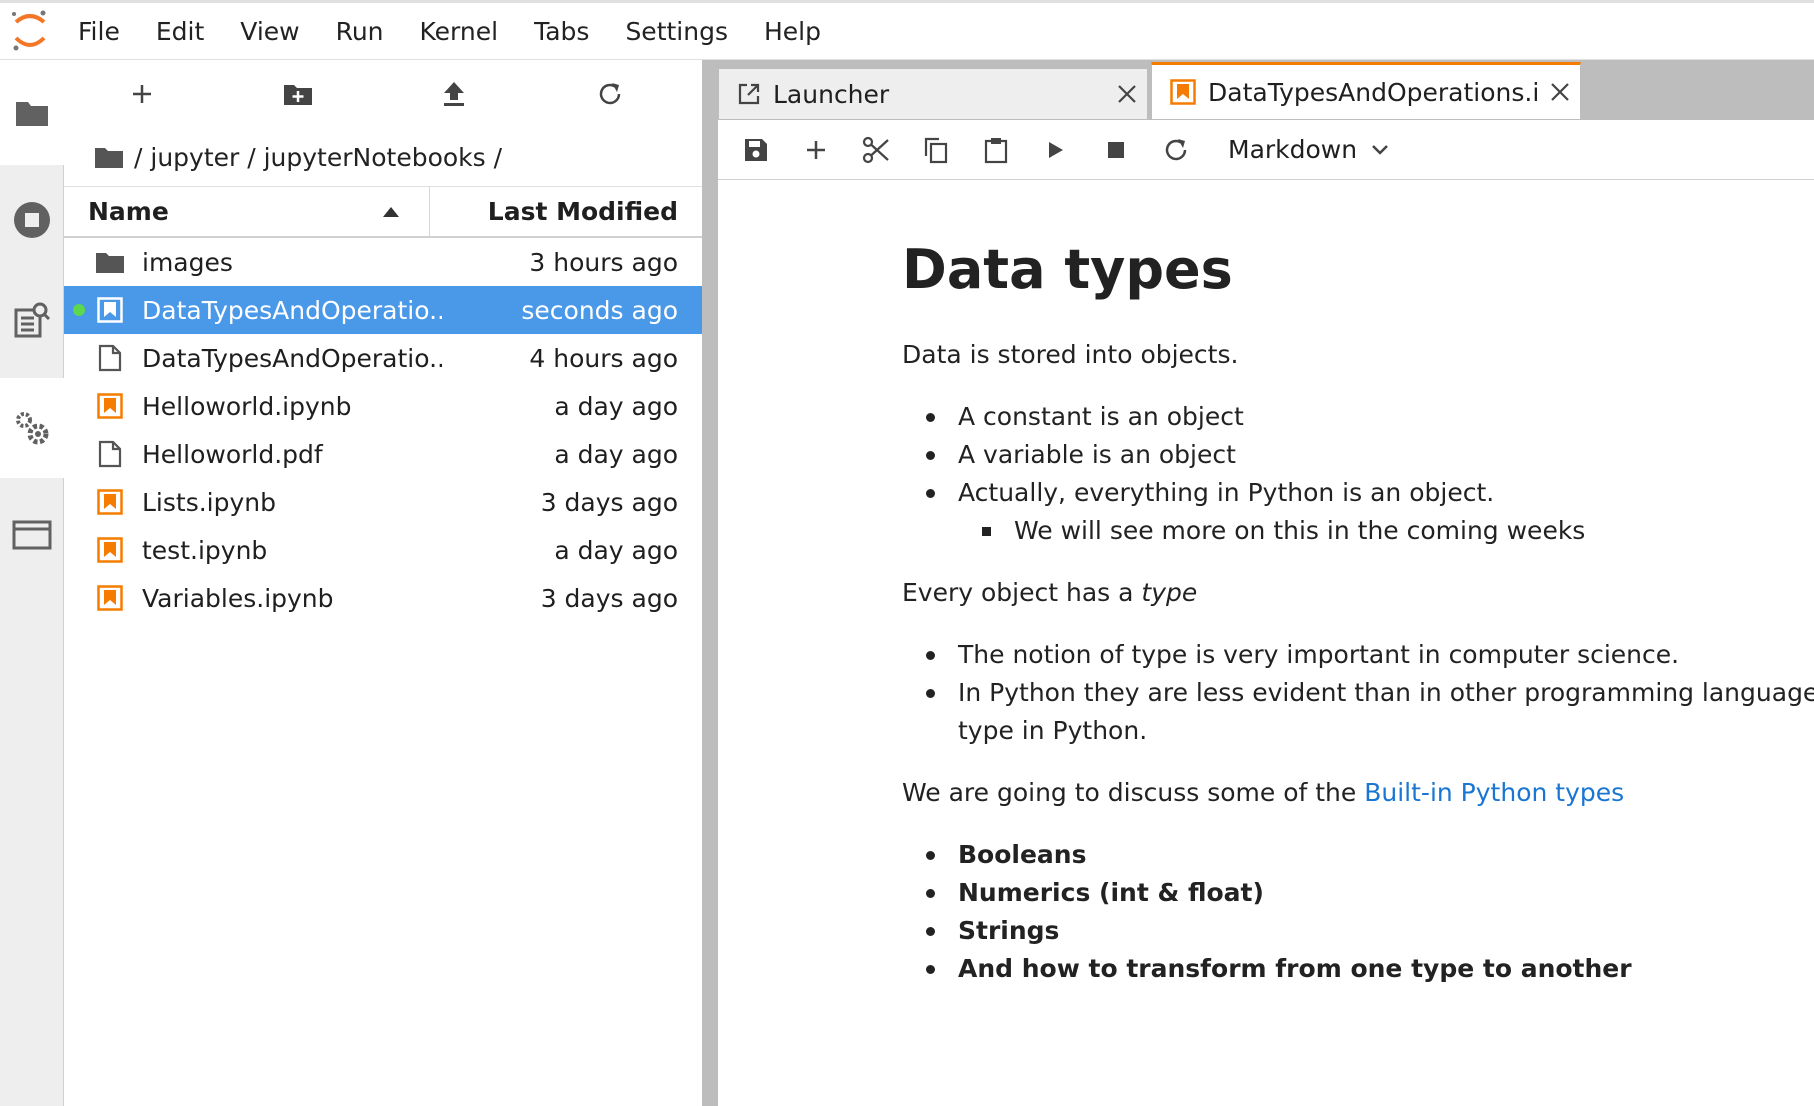  I want to click on property-inspector-icon, so click(32, 428).